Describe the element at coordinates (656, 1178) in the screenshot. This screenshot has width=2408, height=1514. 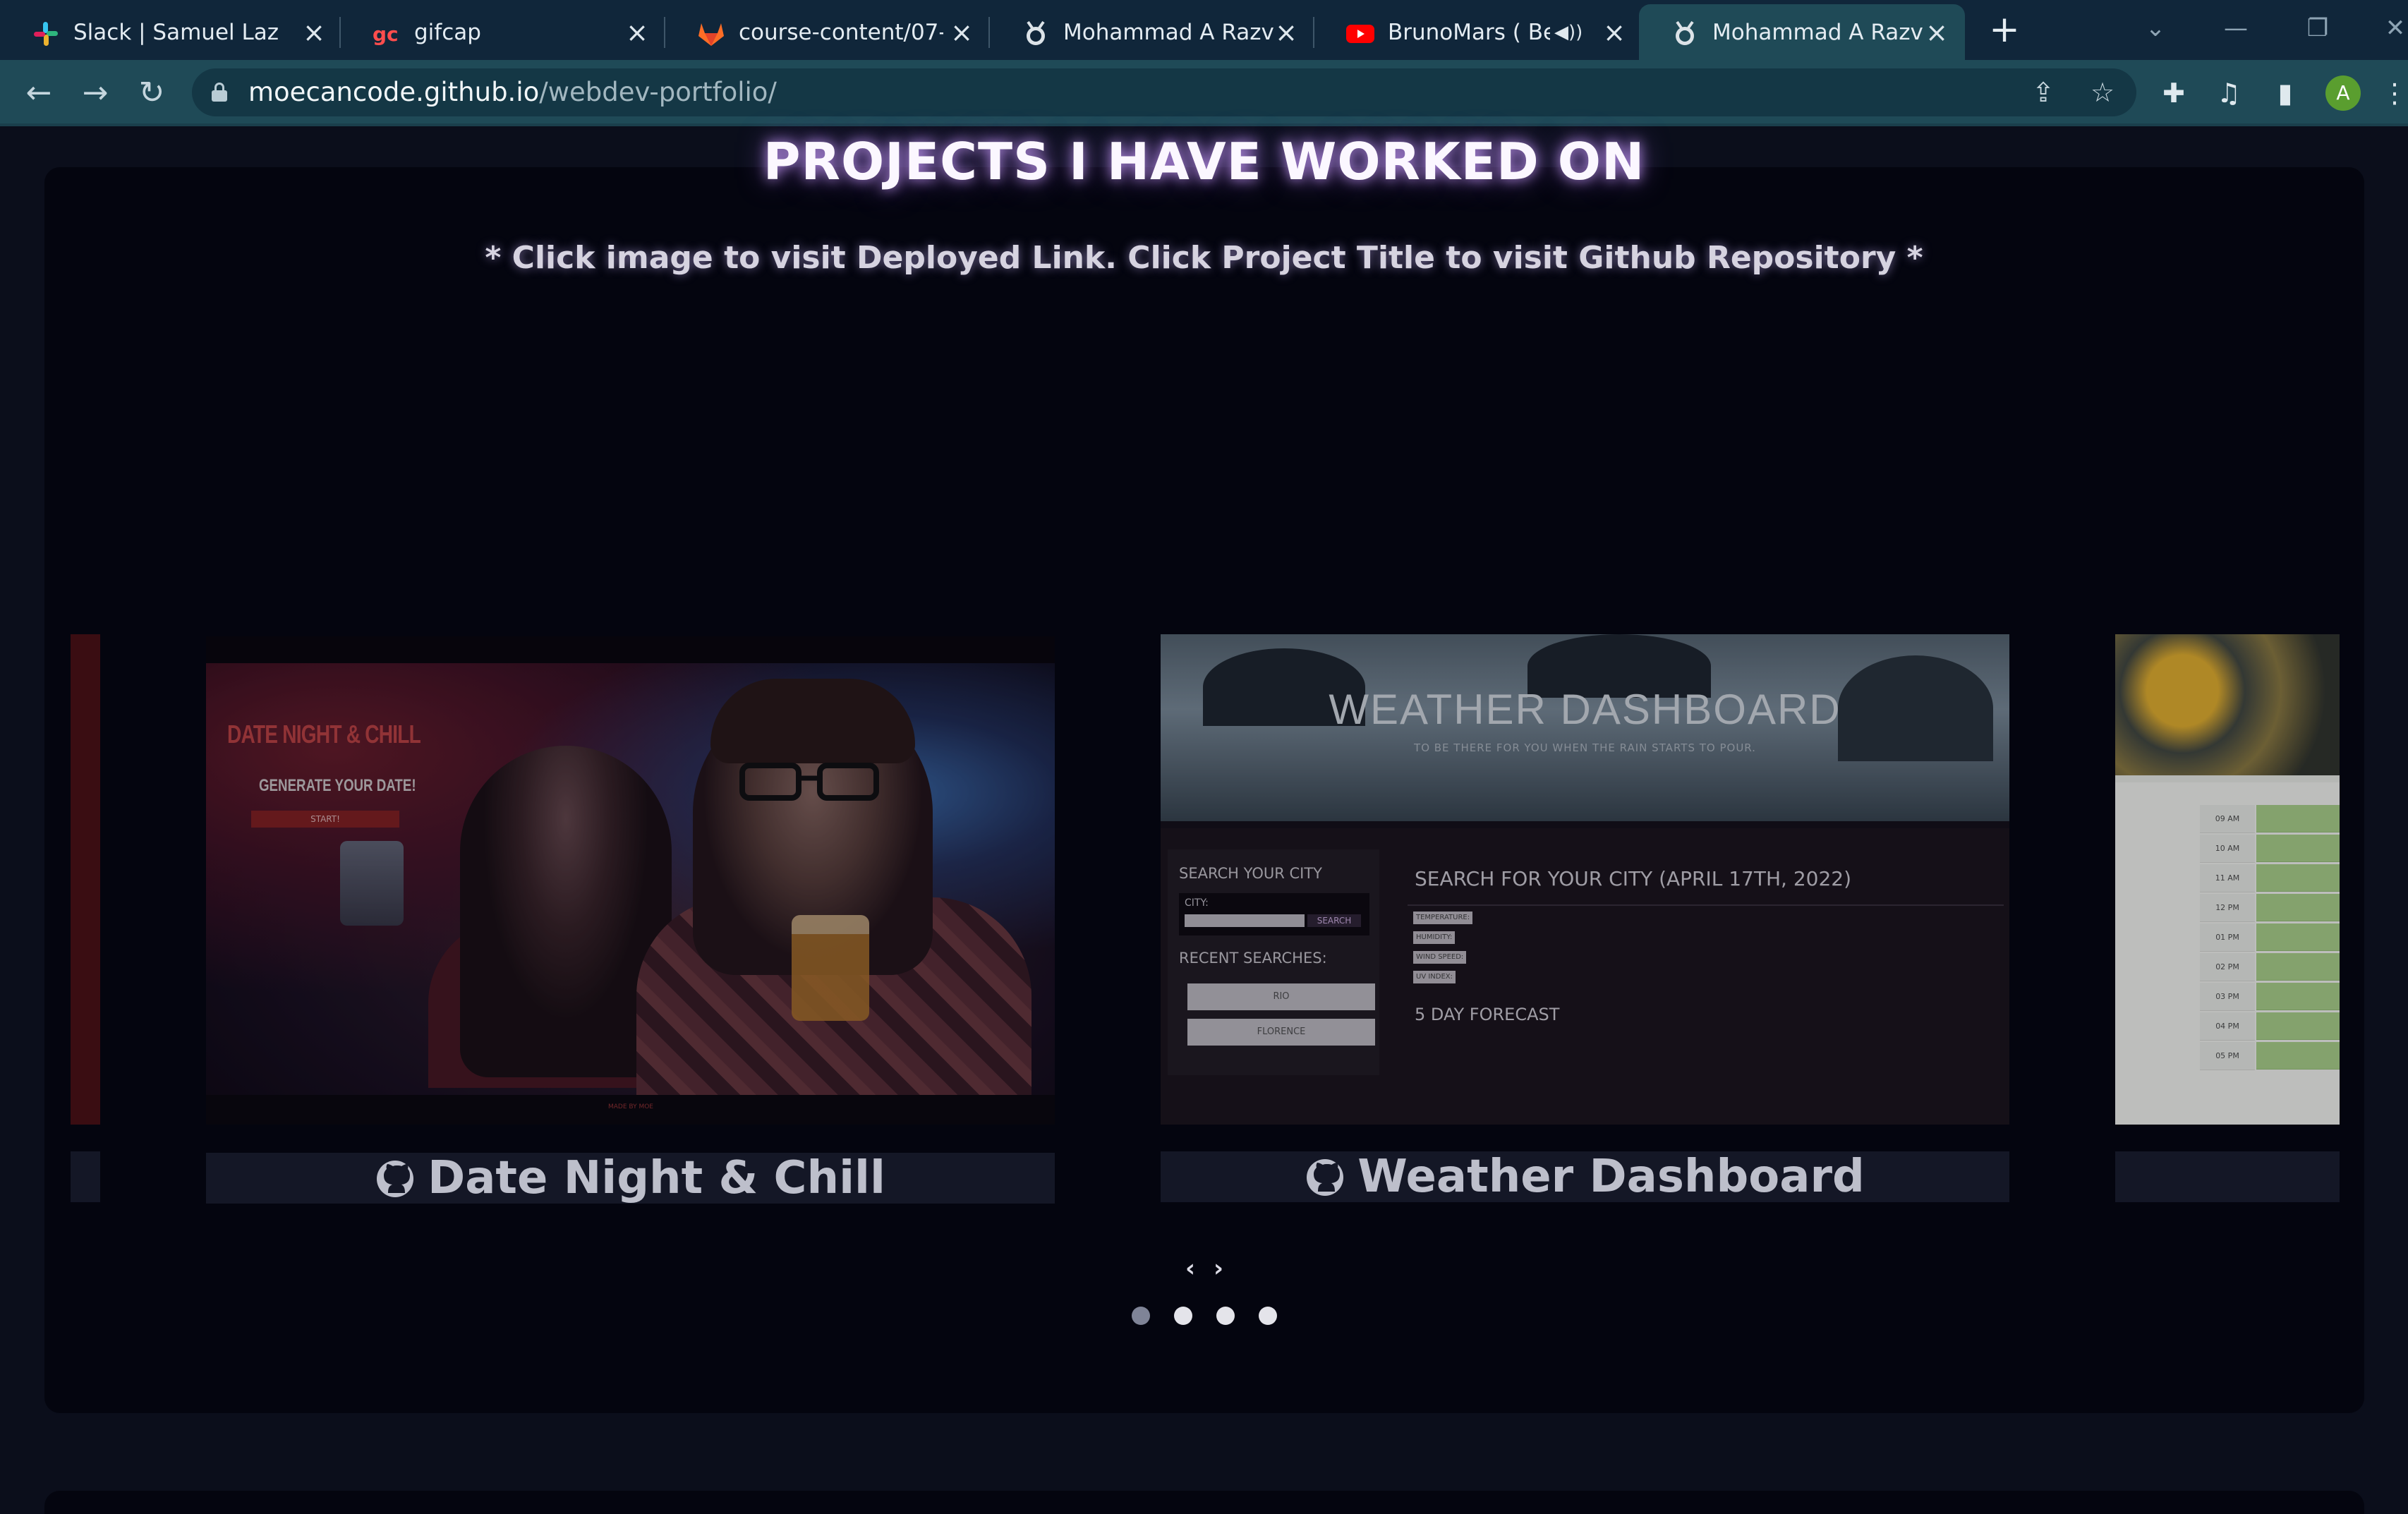
I see `project-title-text: Date Night & Chill` at that location.